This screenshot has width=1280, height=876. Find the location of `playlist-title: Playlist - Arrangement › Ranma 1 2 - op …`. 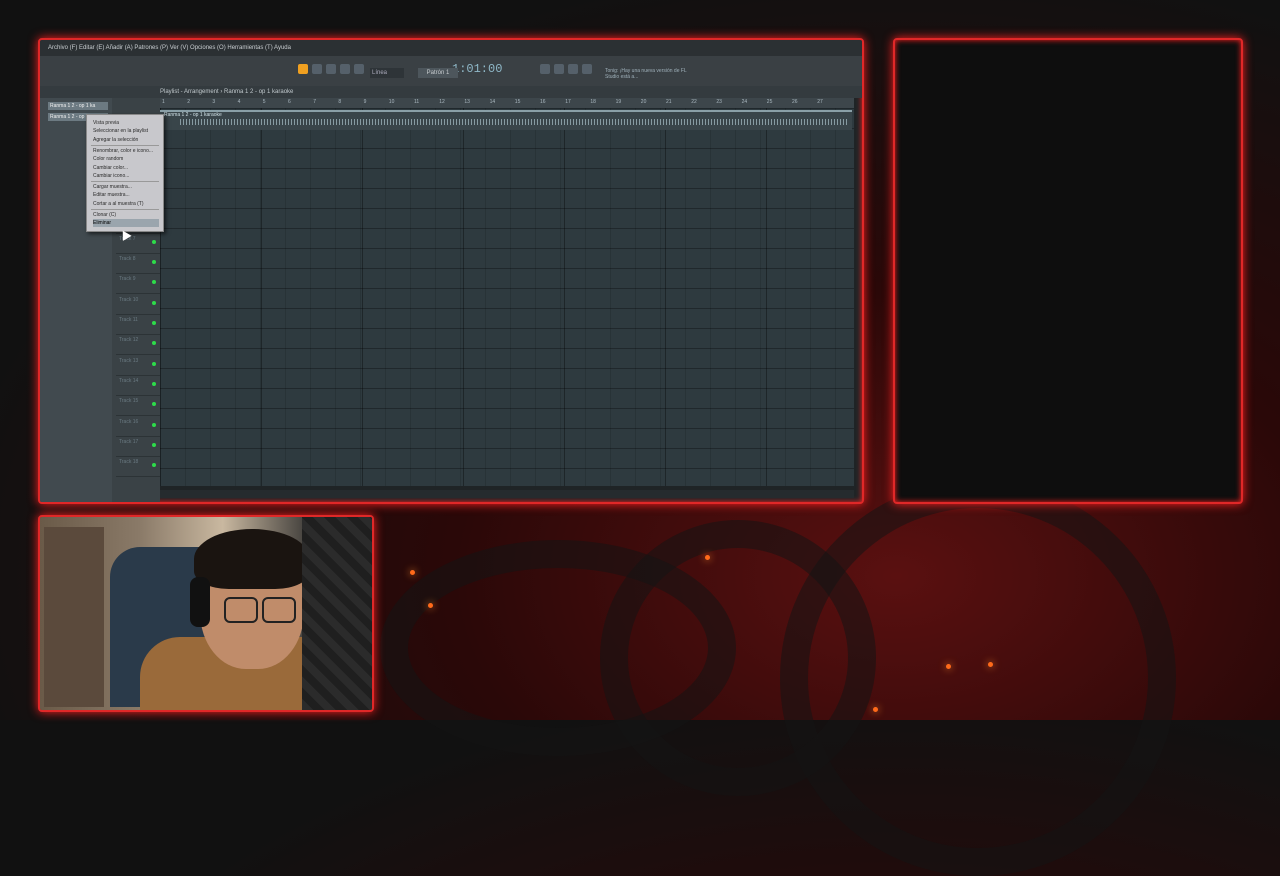

playlist-title: Playlist - Arrangement › Ranma 1 2 - op … is located at coordinates (451, 92).